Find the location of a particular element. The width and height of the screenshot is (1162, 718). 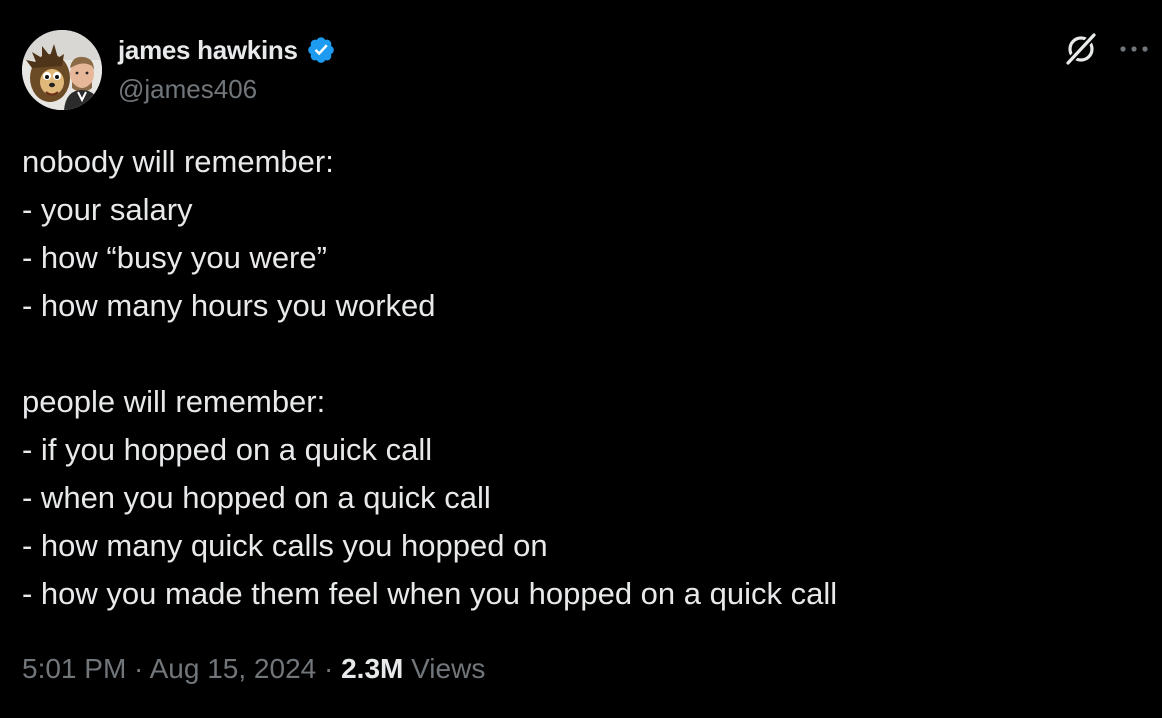

more-horizontal-icon is located at coordinates (1134, 49).